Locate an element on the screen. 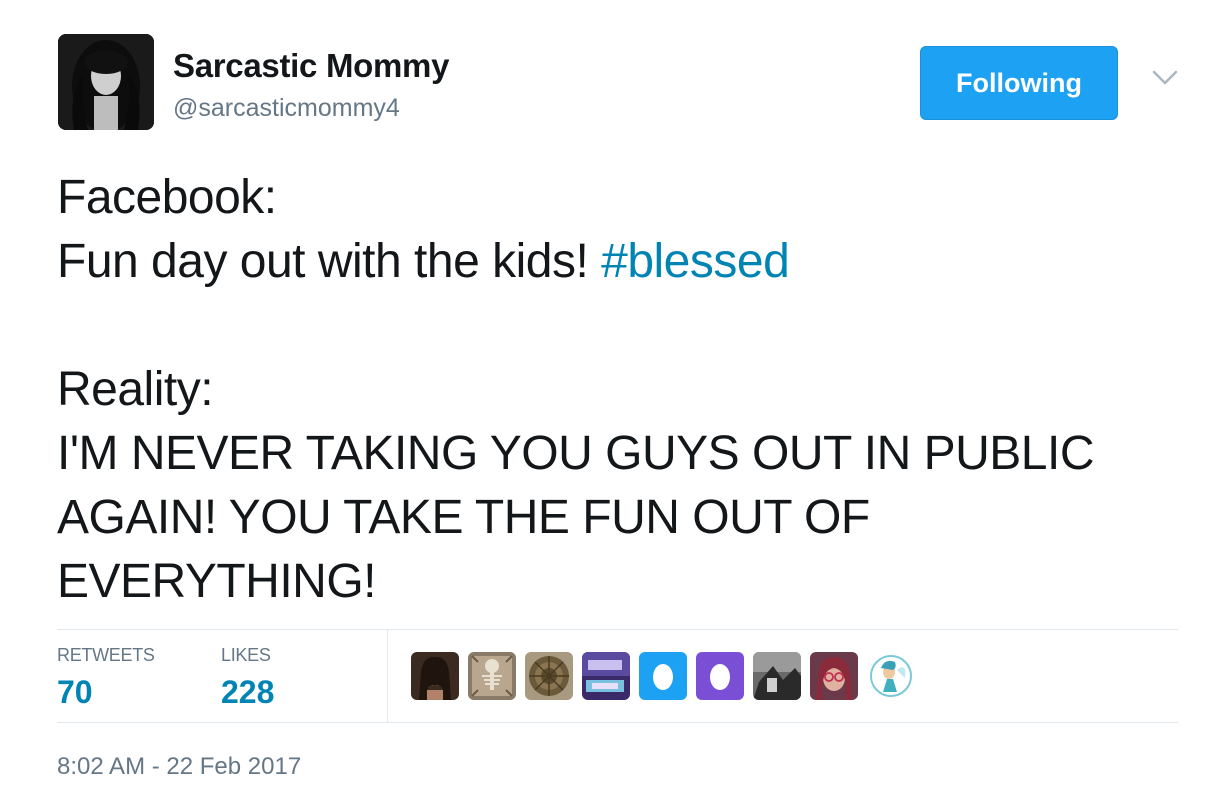 The width and height of the screenshot is (1230, 794). egg-avatar-purple is located at coordinates (720, 676).